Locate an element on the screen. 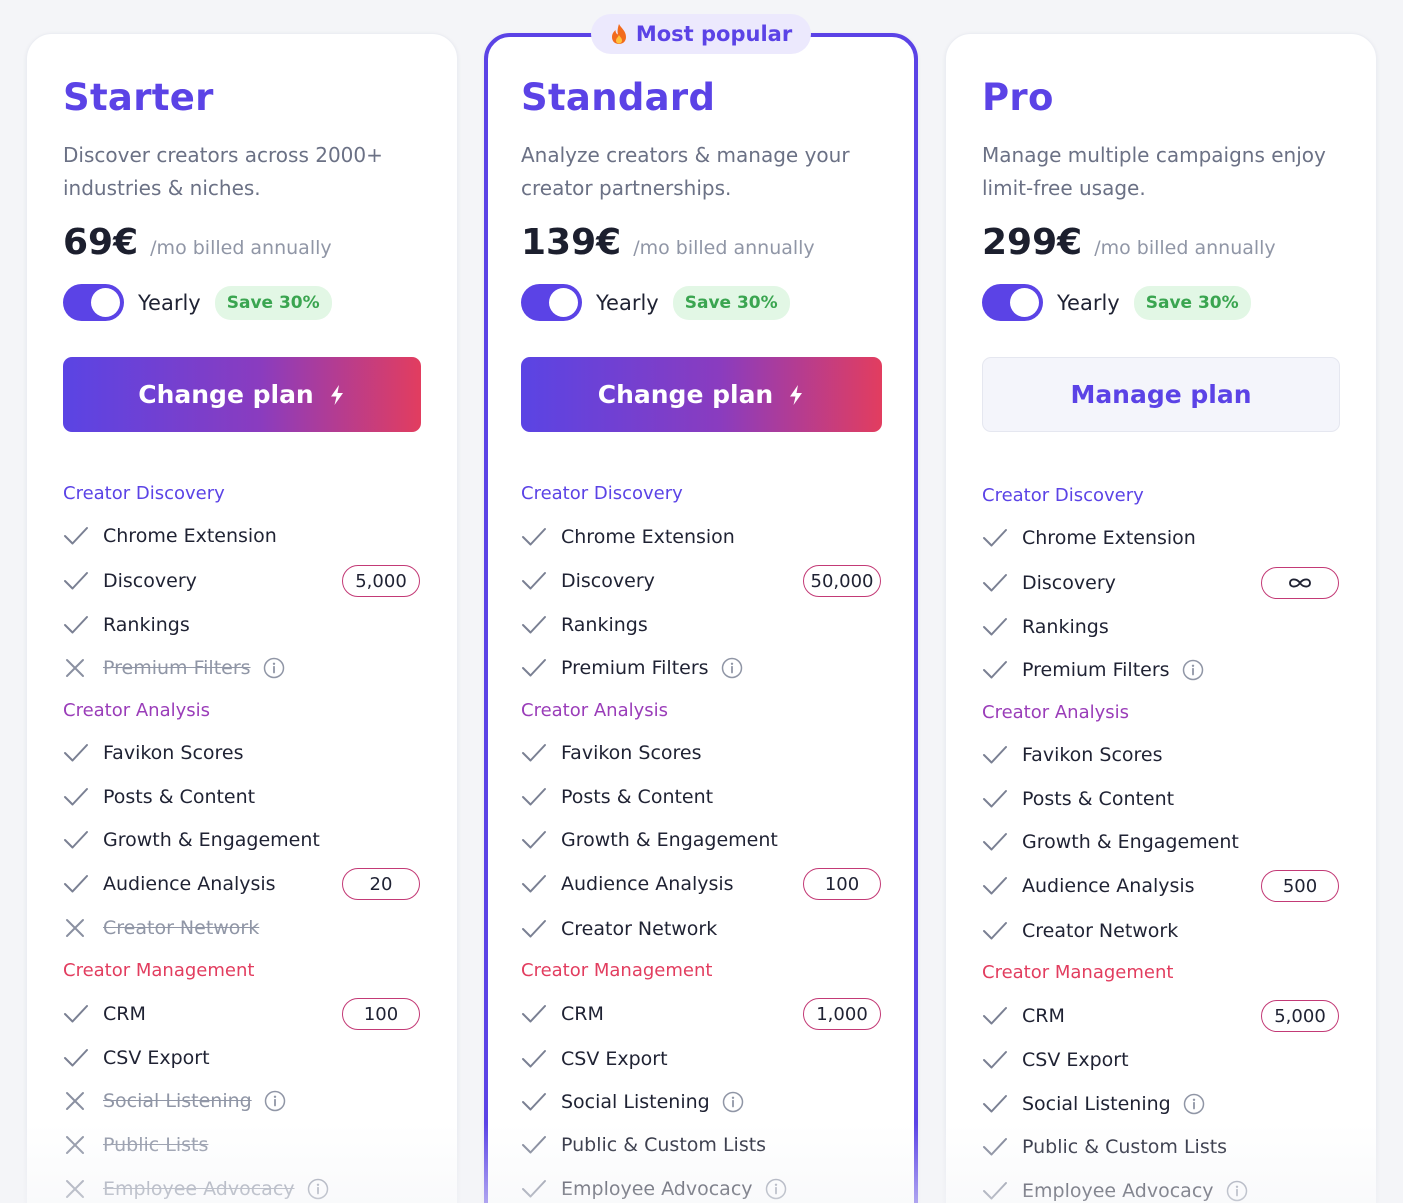  limit-badge: 100 is located at coordinates (842, 884).